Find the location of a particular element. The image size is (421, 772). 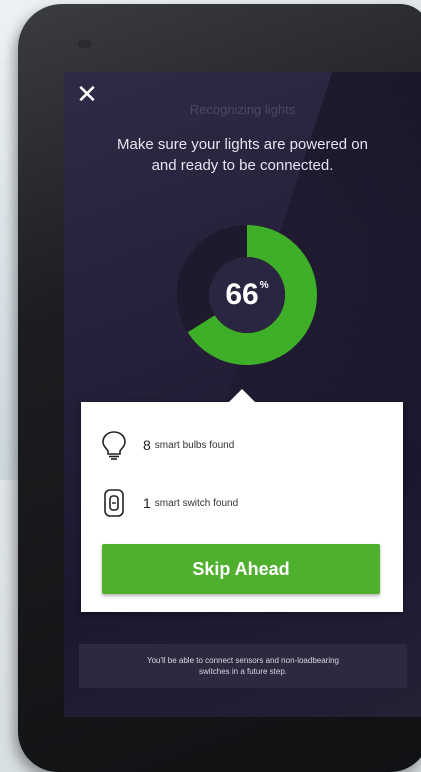

card-pointer is located at coordinates (242, 395).